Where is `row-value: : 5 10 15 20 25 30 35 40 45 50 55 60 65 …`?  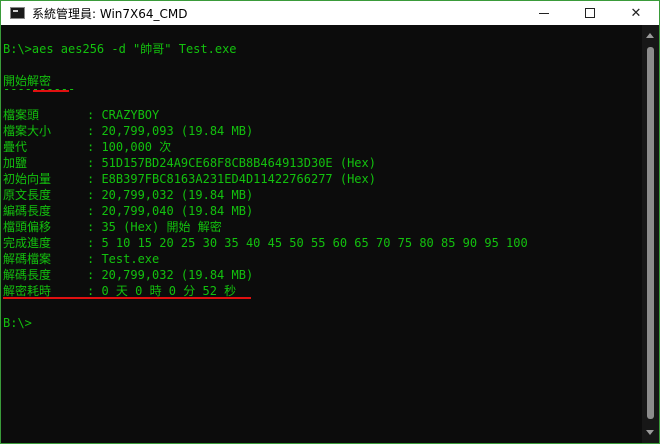
row-value: : 5 10 15 20 25 30 35 40 45 50 55 60 65 … is located at coordinates (307, 243).